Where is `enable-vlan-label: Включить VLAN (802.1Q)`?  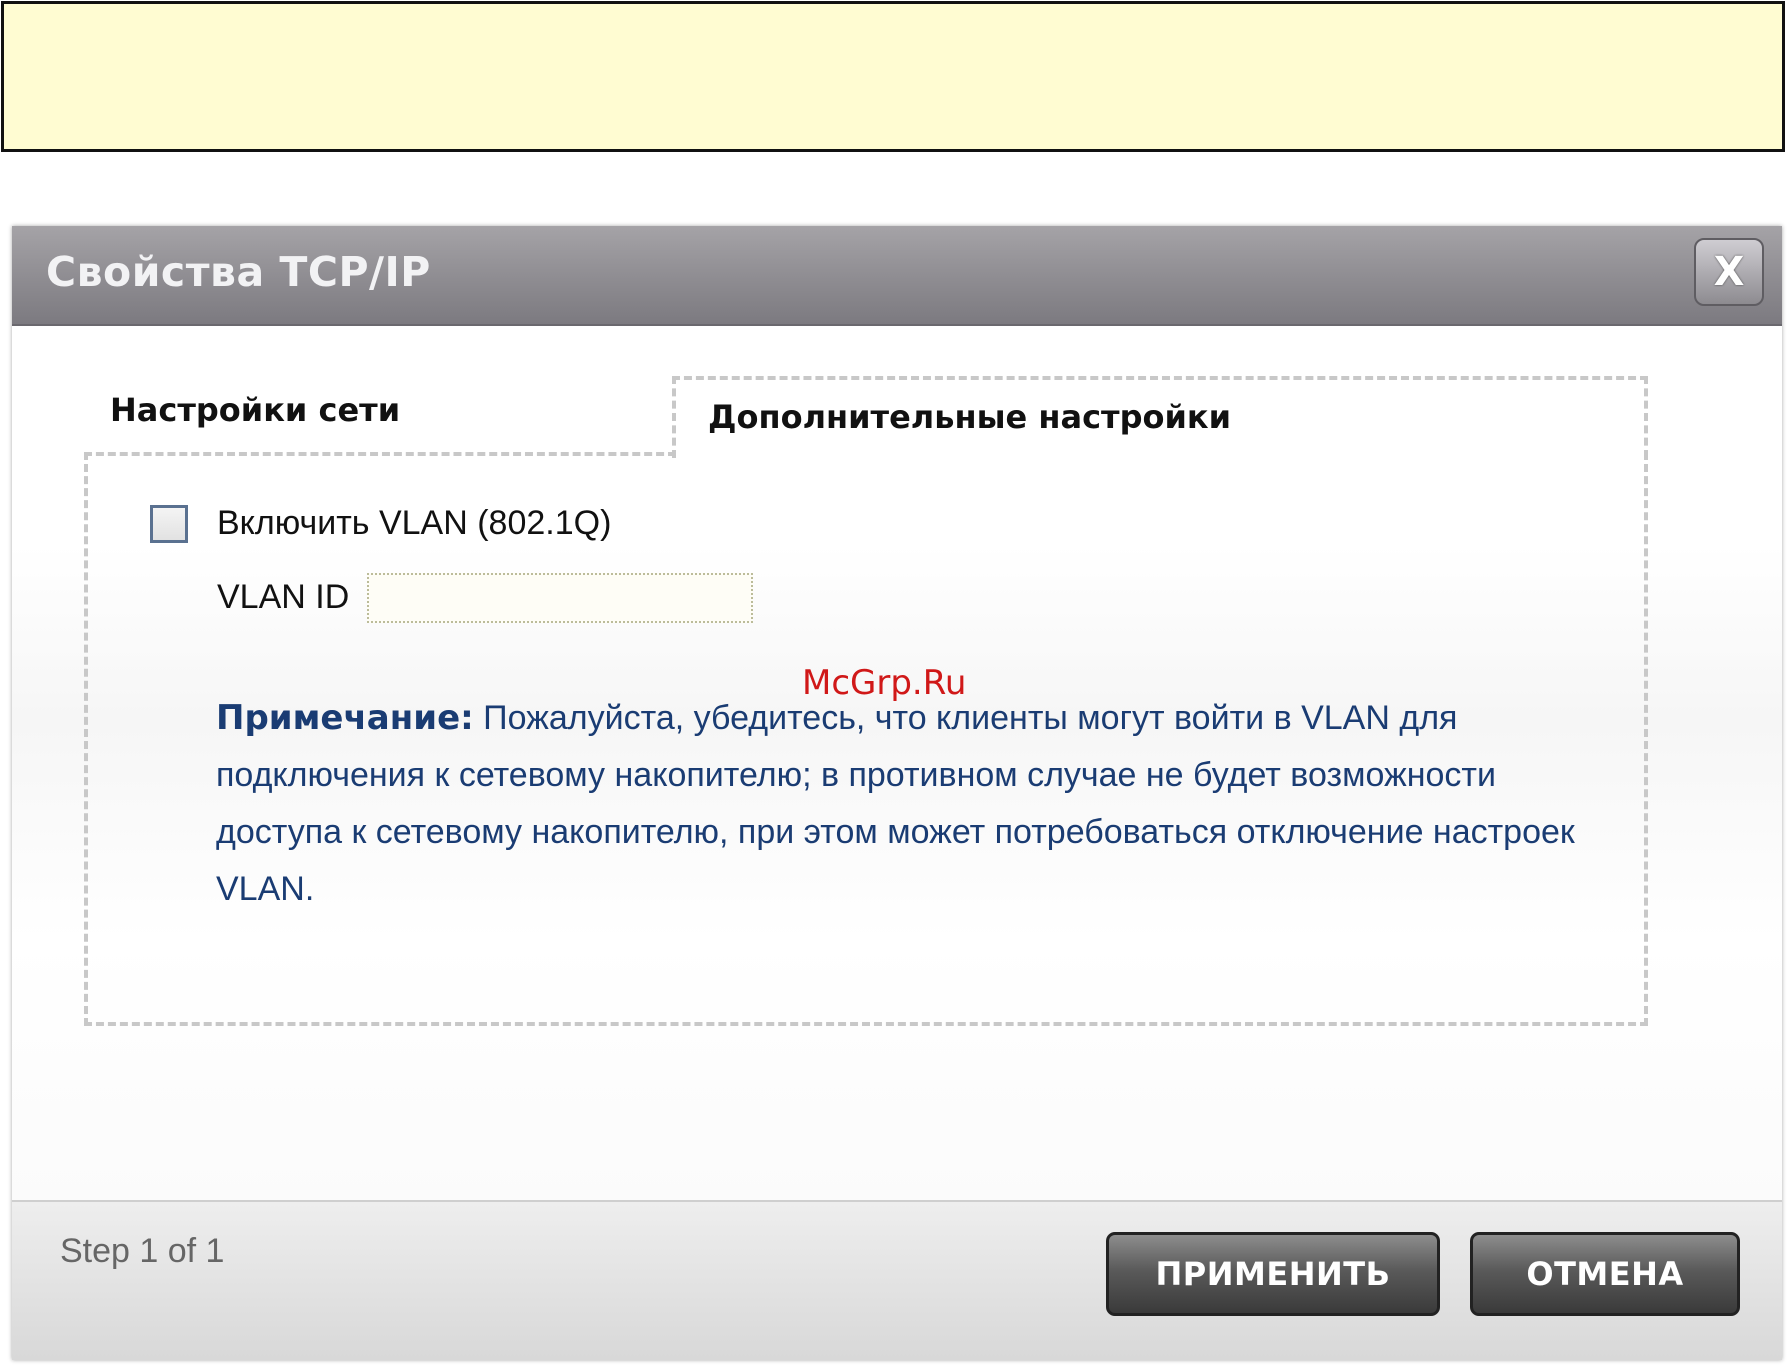 enable-vlan-label: Включить VLAN (802.1Q) is located at coordinates (414, 523).